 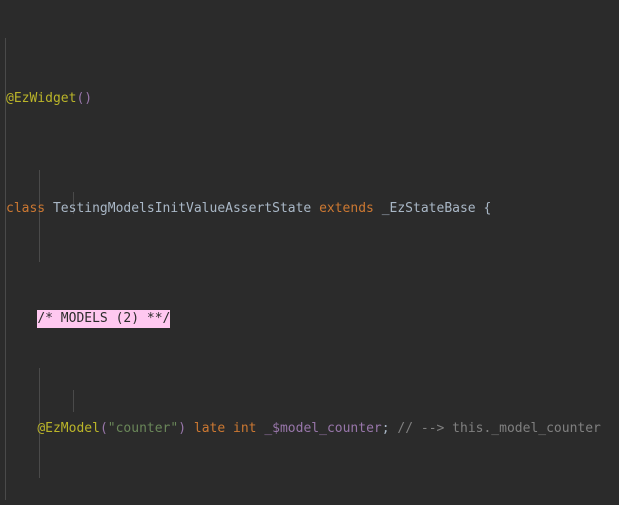 I want to click on paren-open: (, so click(x=103, y=428).